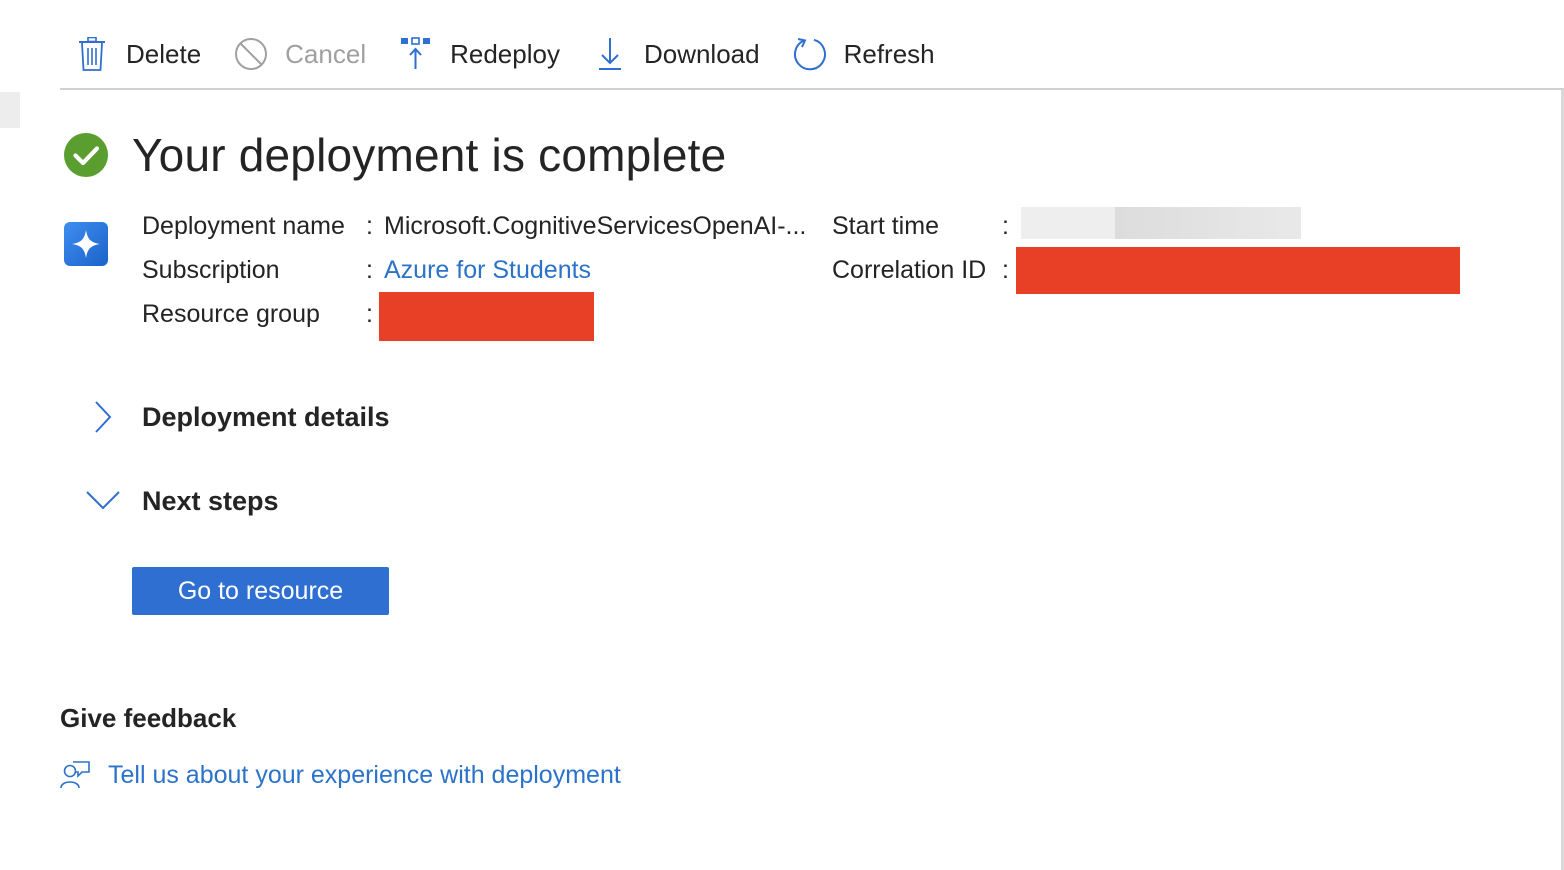 The width and height of the screenshot is (1564, 870). I want to click on cancel-label: Cancel, so click(326, 53).